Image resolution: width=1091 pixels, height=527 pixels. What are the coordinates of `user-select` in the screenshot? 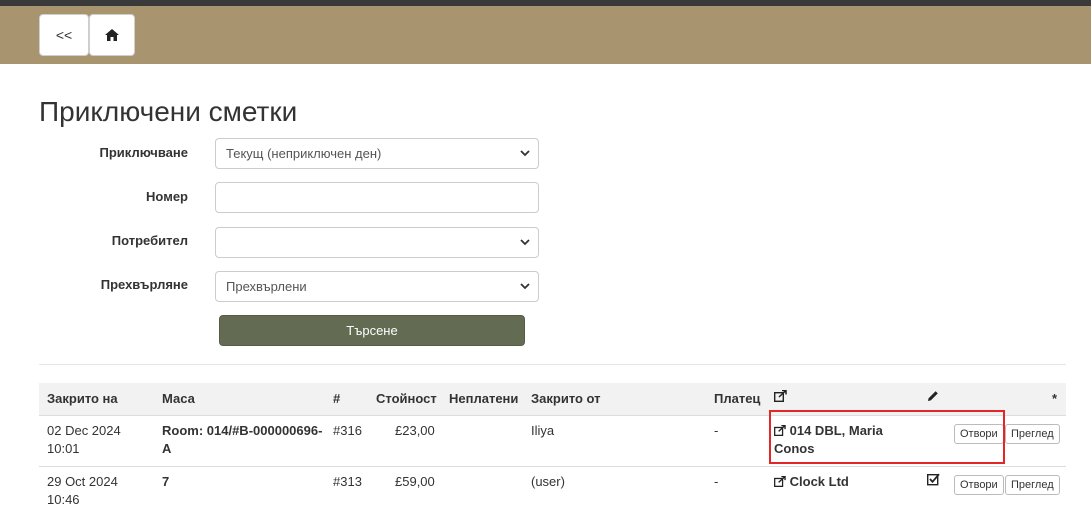 It's located at (377, 242).